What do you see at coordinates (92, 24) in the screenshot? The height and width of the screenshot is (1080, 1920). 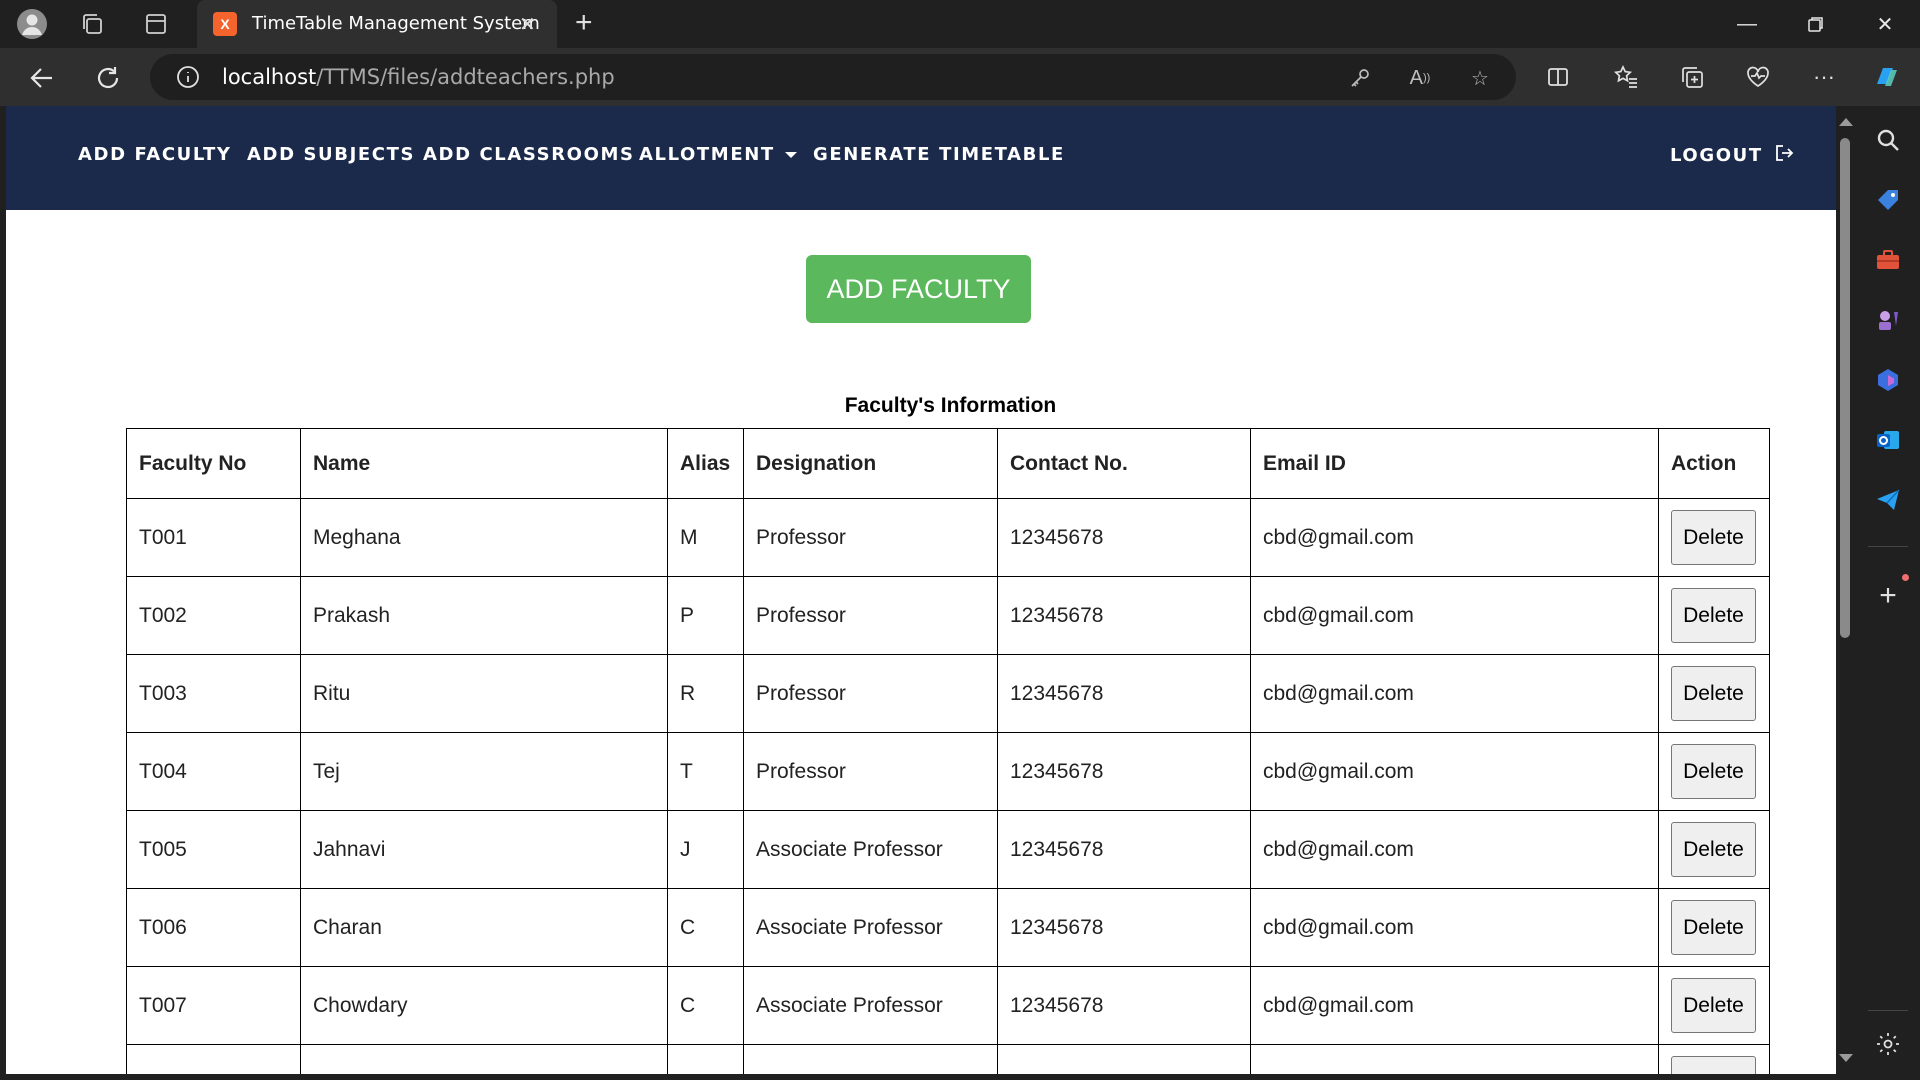 I see `workspaces-icon` at bounding box center [92, 24].